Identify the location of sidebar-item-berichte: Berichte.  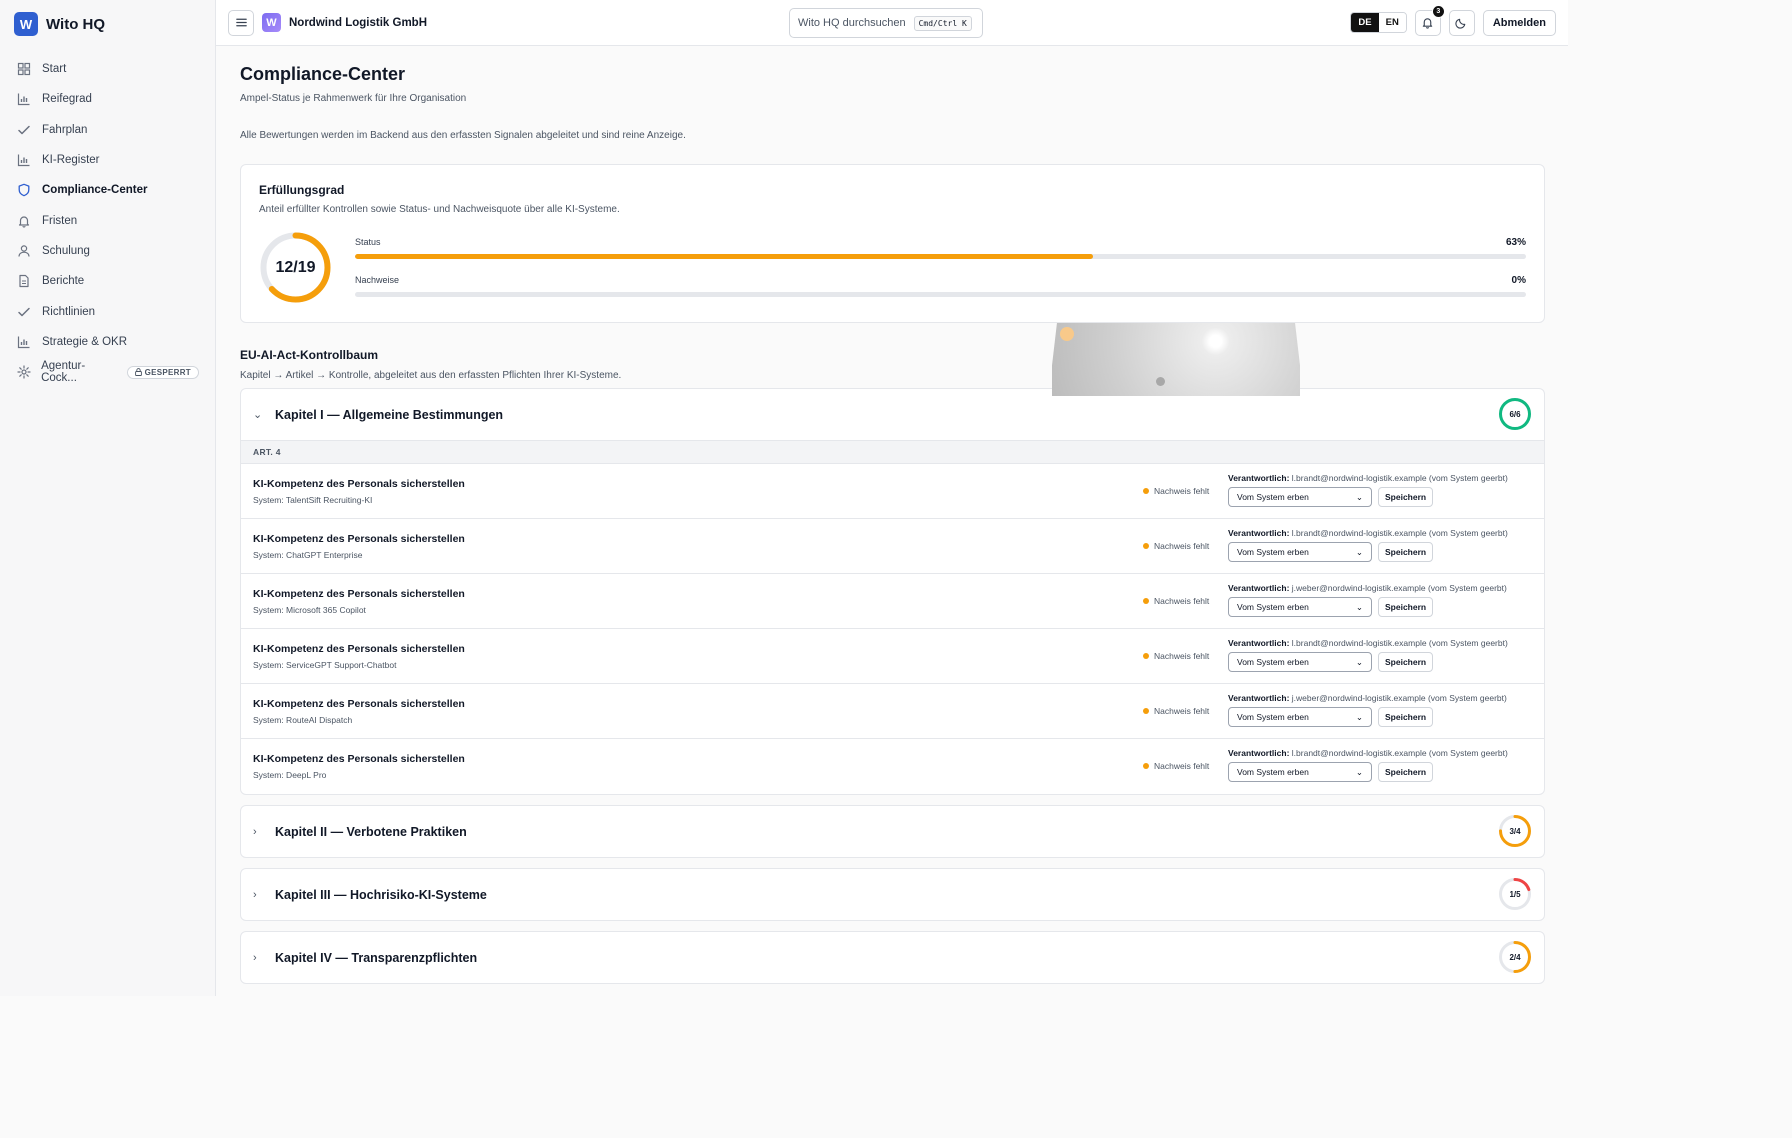
(107, 281).